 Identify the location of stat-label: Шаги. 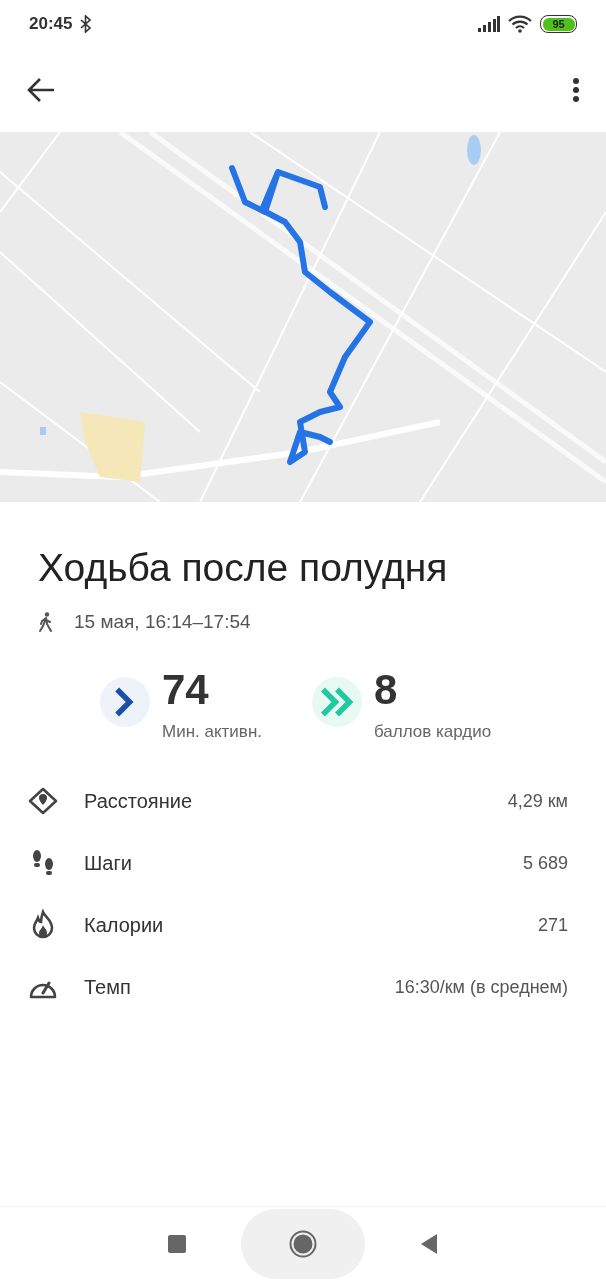
(108, 863).